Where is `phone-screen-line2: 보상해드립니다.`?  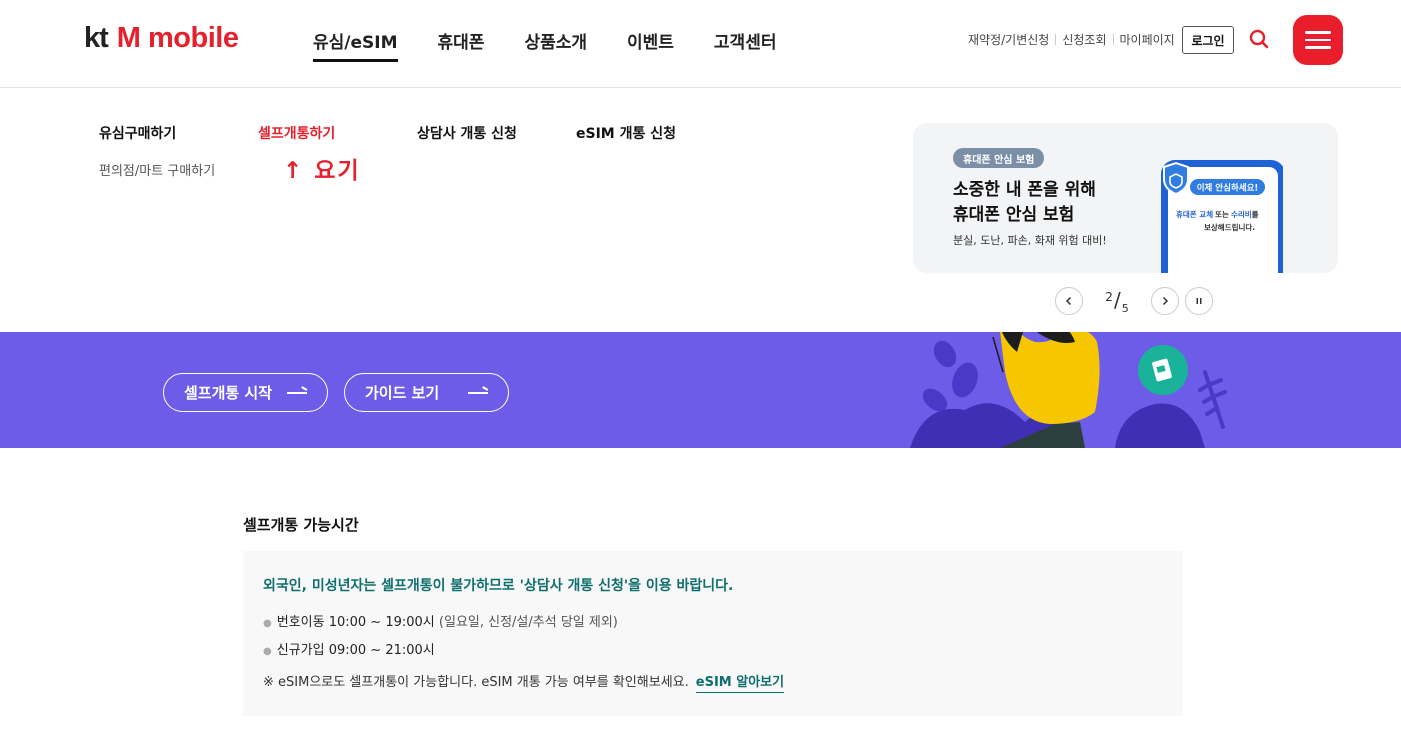 phone-screen-line2: 보상해드립니다. is located at coordinates (1229, 227).